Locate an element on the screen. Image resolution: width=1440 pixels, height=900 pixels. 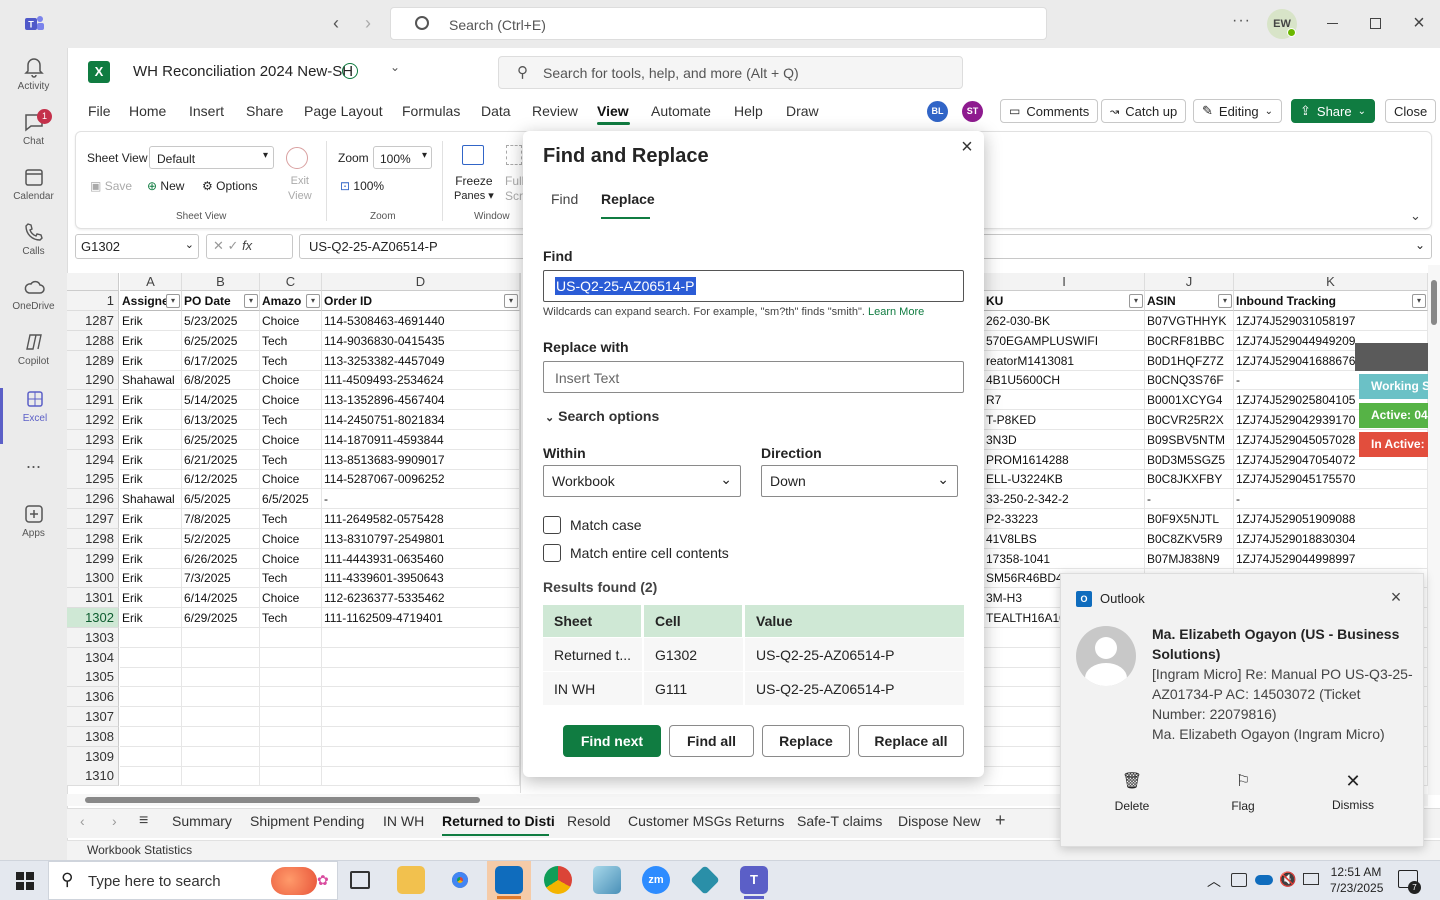
comments-button: ▭ Comments is located at coordinates (1049, 111).